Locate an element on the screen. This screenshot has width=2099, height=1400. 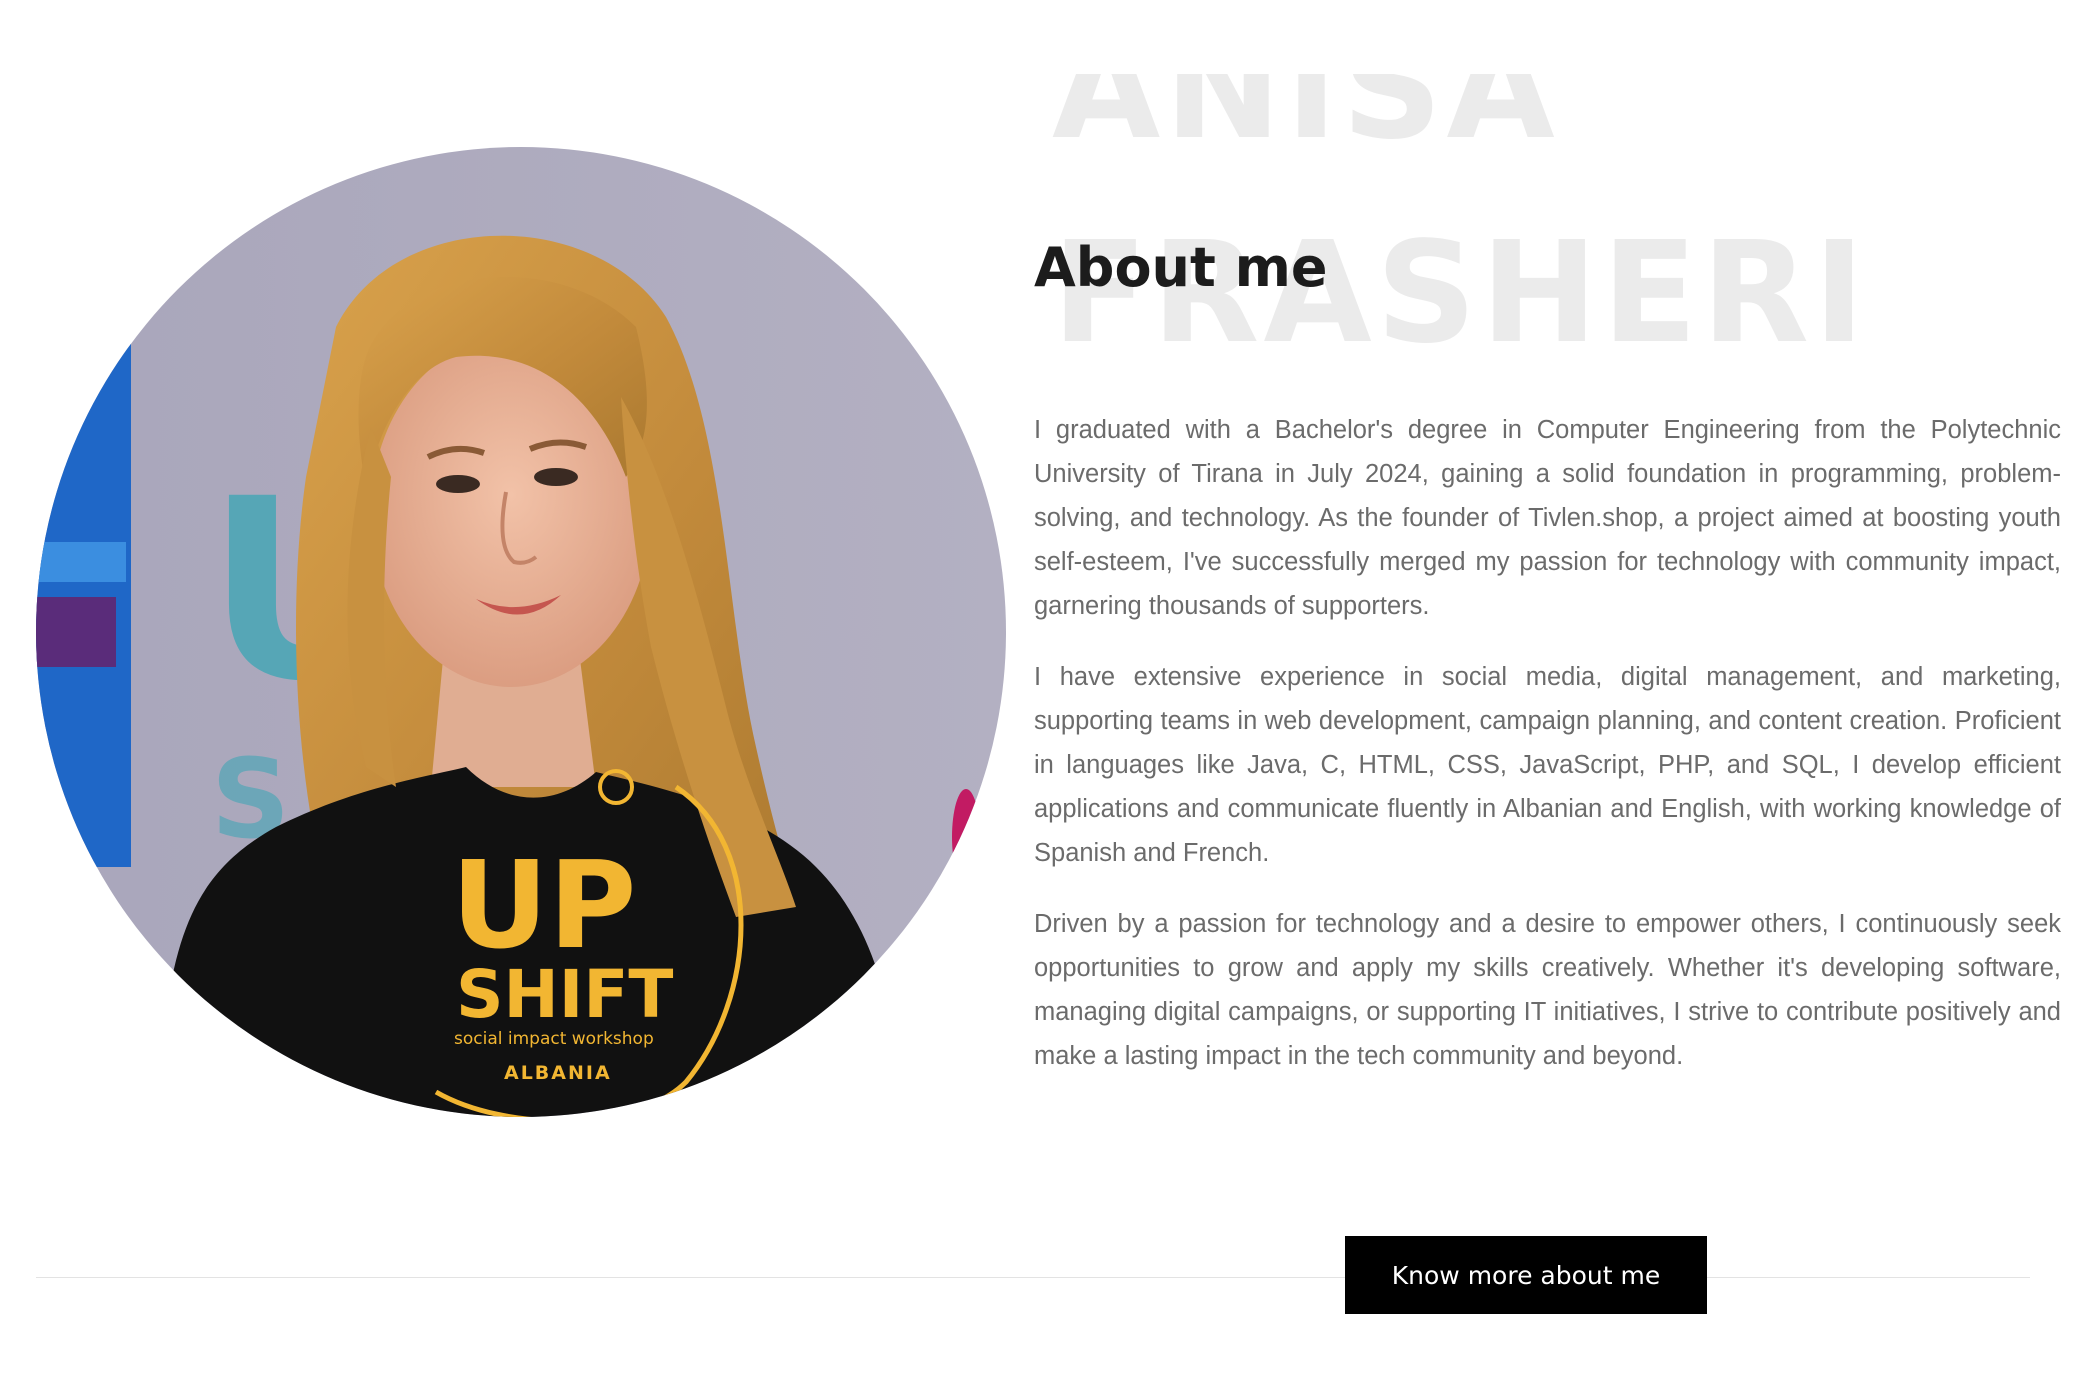
section-divider is located at coordinates (1033, 1277).